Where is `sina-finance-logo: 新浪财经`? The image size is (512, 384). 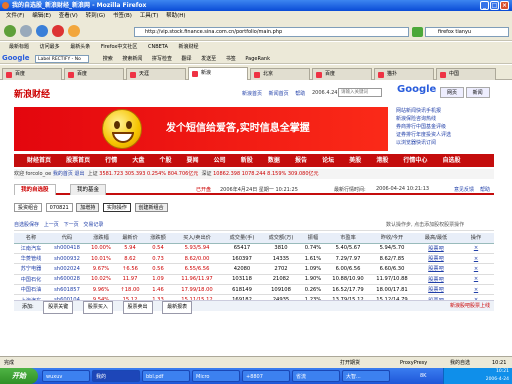
sina-finance-logo: 新浪财经 is located at coordinates (32, 93).